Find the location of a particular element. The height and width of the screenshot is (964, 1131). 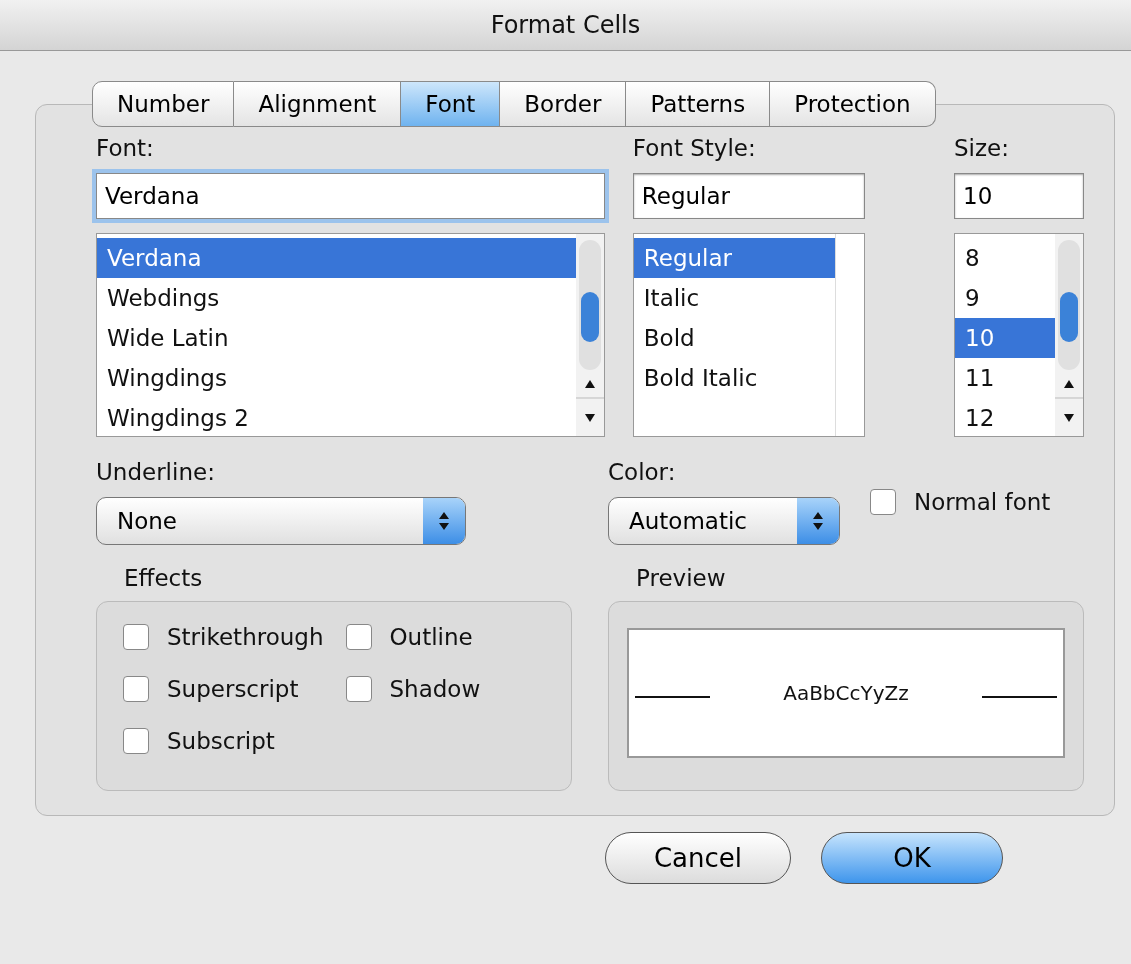

input-field: 10 is located at coordinates (1019, 196).